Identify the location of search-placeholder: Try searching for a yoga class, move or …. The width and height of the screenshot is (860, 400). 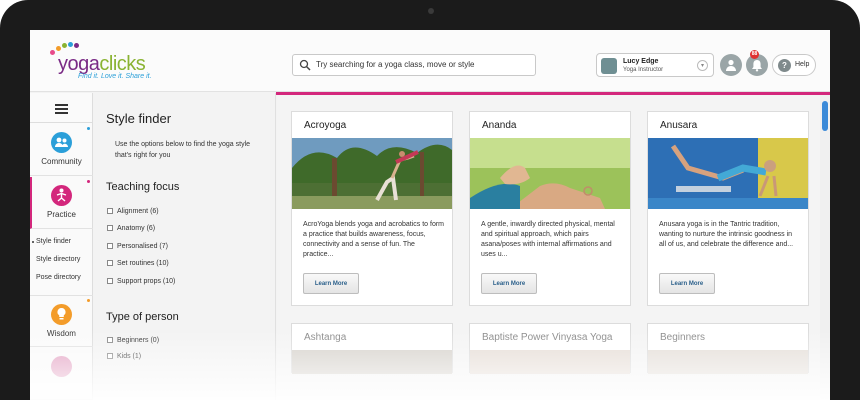
(395, 64).